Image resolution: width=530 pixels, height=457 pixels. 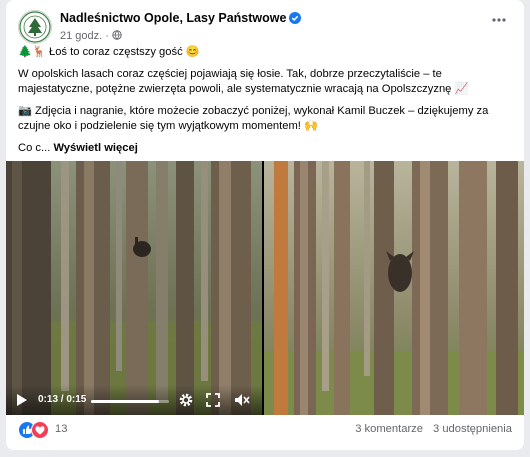 What do you see at coordinates (125, 401) in the screenshot?
I see `video-progress-fill` at bounding box center [125, 401].